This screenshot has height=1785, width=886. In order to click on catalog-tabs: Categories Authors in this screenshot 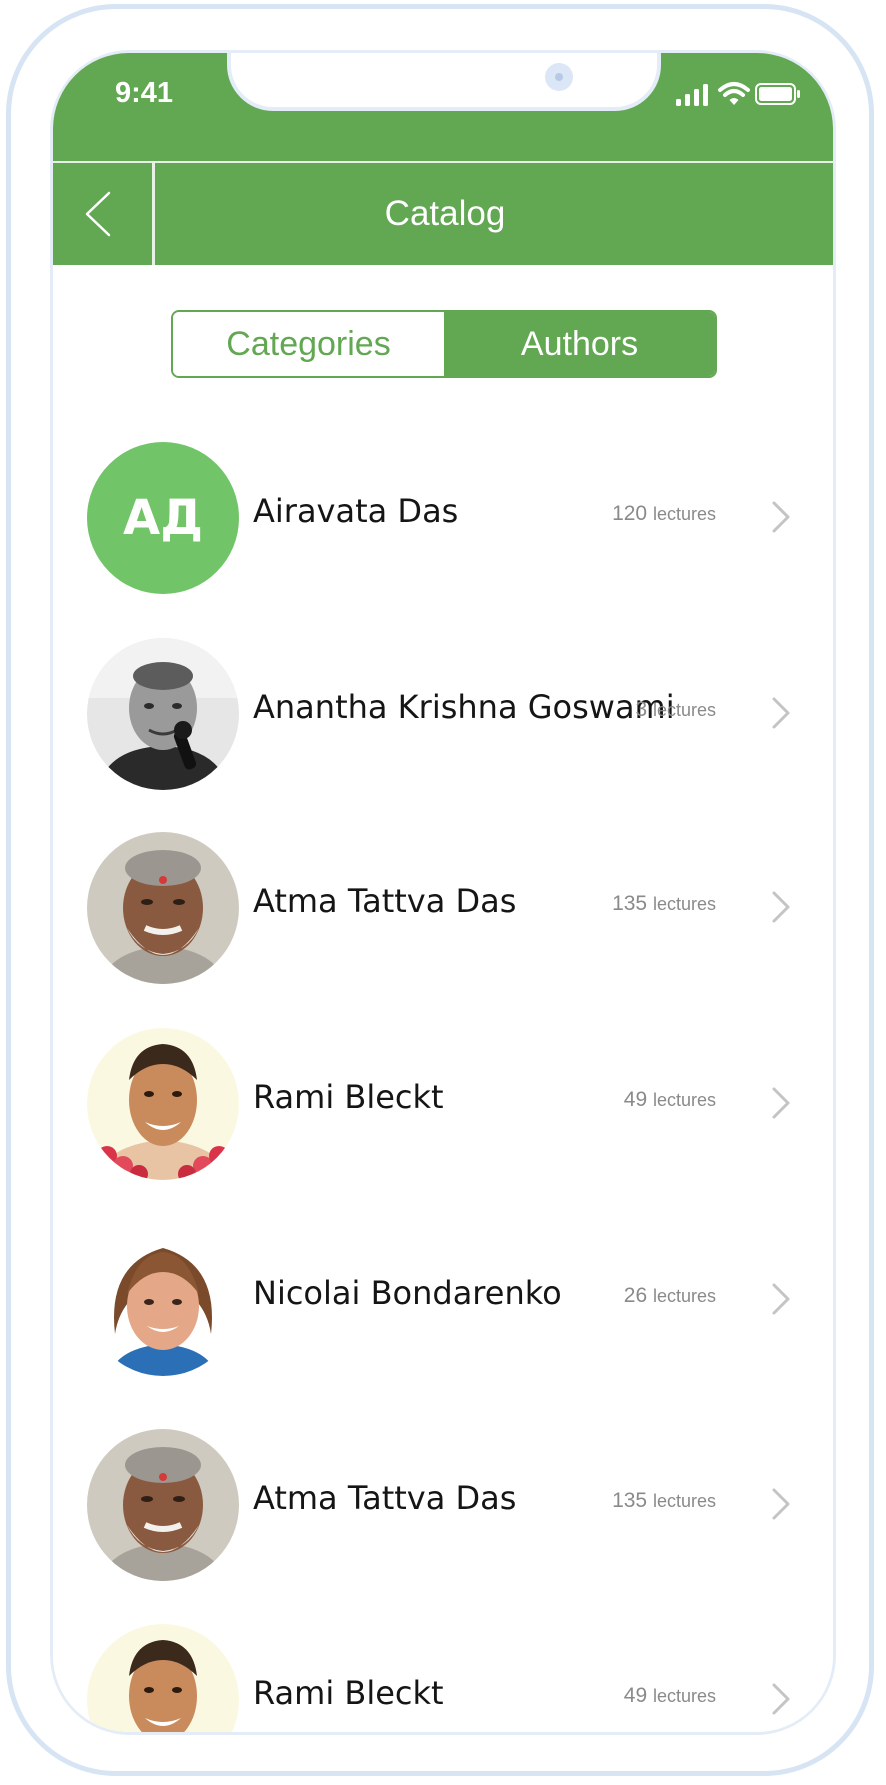, I will do `click(444, 344)`.